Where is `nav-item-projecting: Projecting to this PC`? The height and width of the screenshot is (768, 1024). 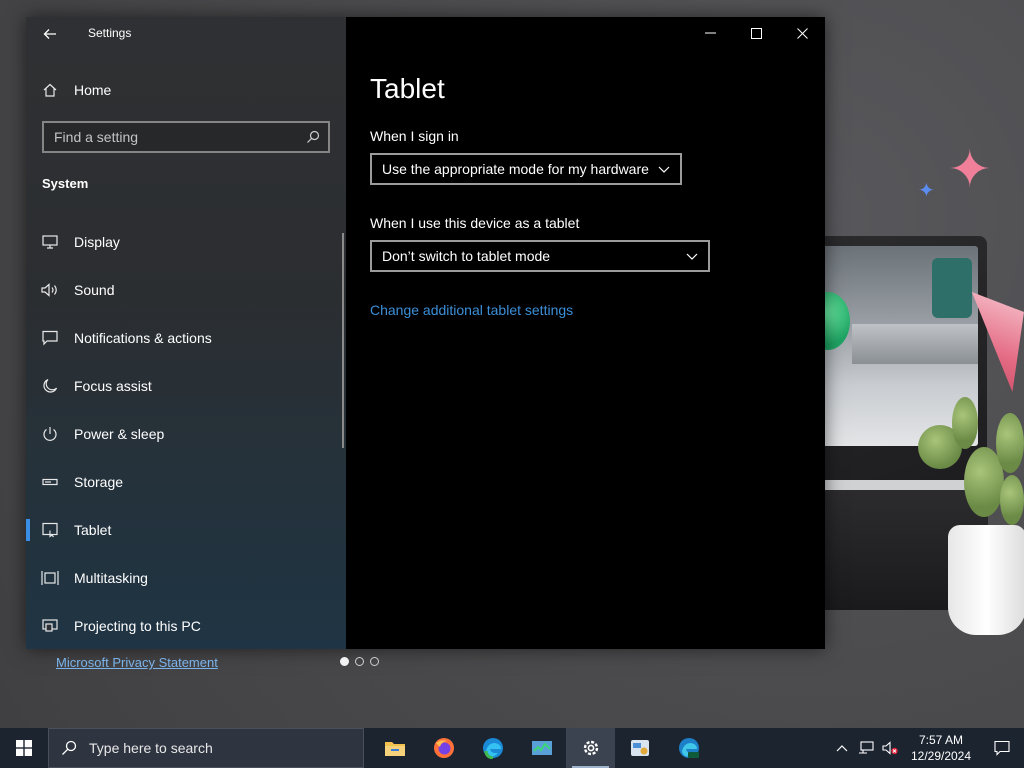
nav-item-projecting: Projecting to this PC is located at coordinates (186, 625).